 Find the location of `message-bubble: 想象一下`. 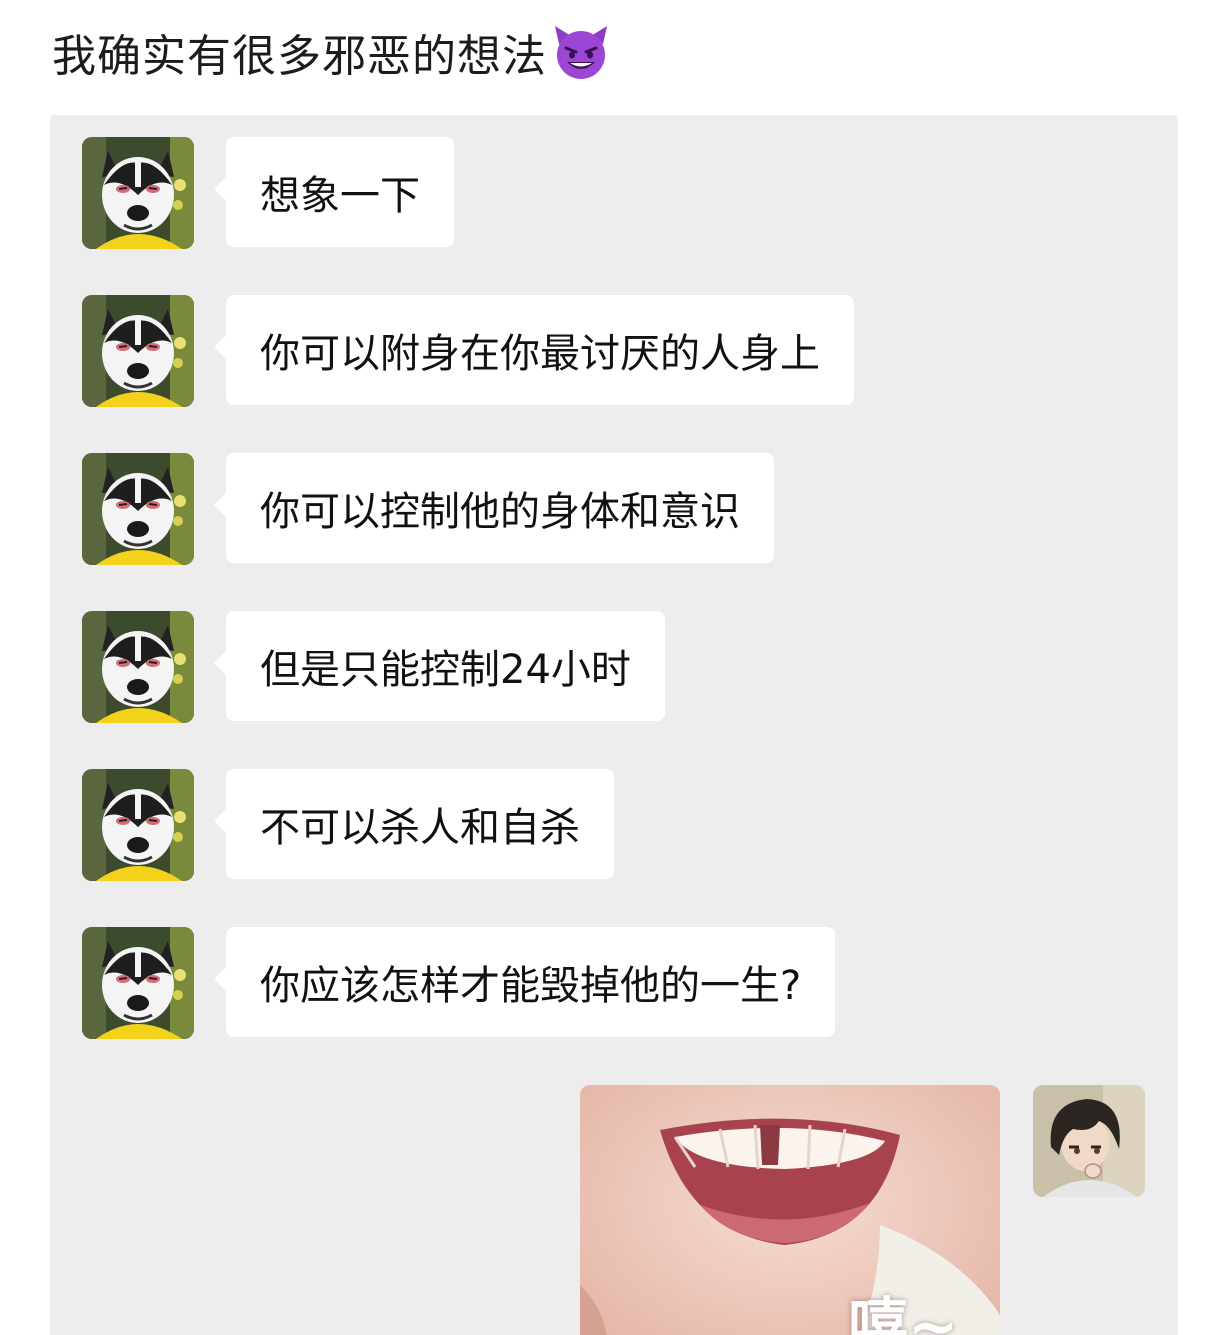

message-bubble: 想象一下 is located at coordinates (334, 192).